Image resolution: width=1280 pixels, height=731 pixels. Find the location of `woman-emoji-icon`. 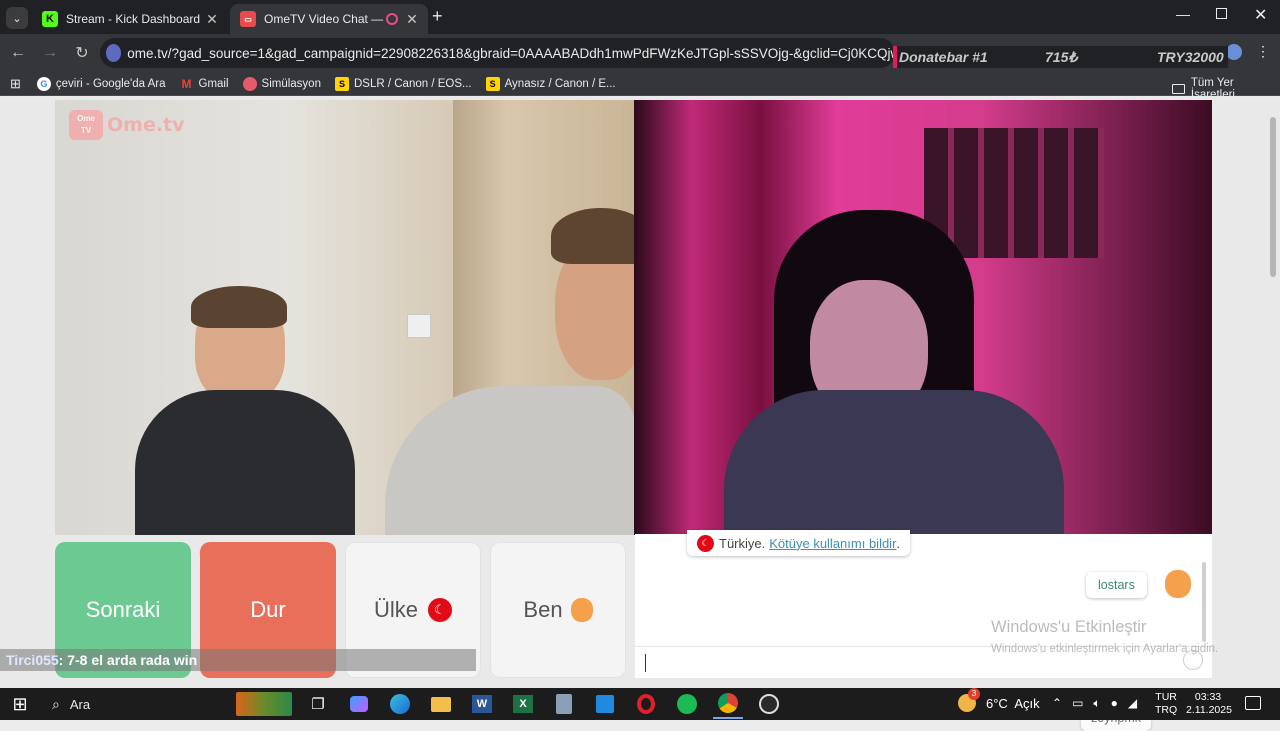

woman-emoji-icon is located at coordinates (581, 610).